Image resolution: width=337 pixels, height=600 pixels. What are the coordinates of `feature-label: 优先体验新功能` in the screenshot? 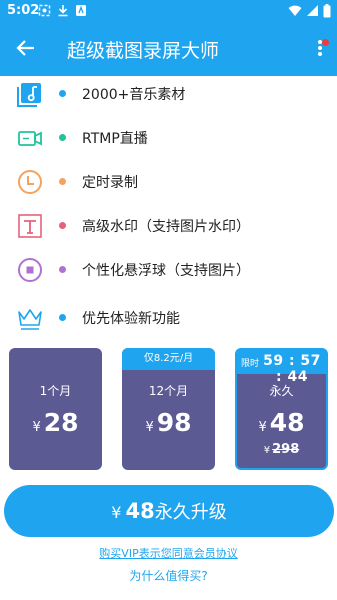 It's located at (131, 319).